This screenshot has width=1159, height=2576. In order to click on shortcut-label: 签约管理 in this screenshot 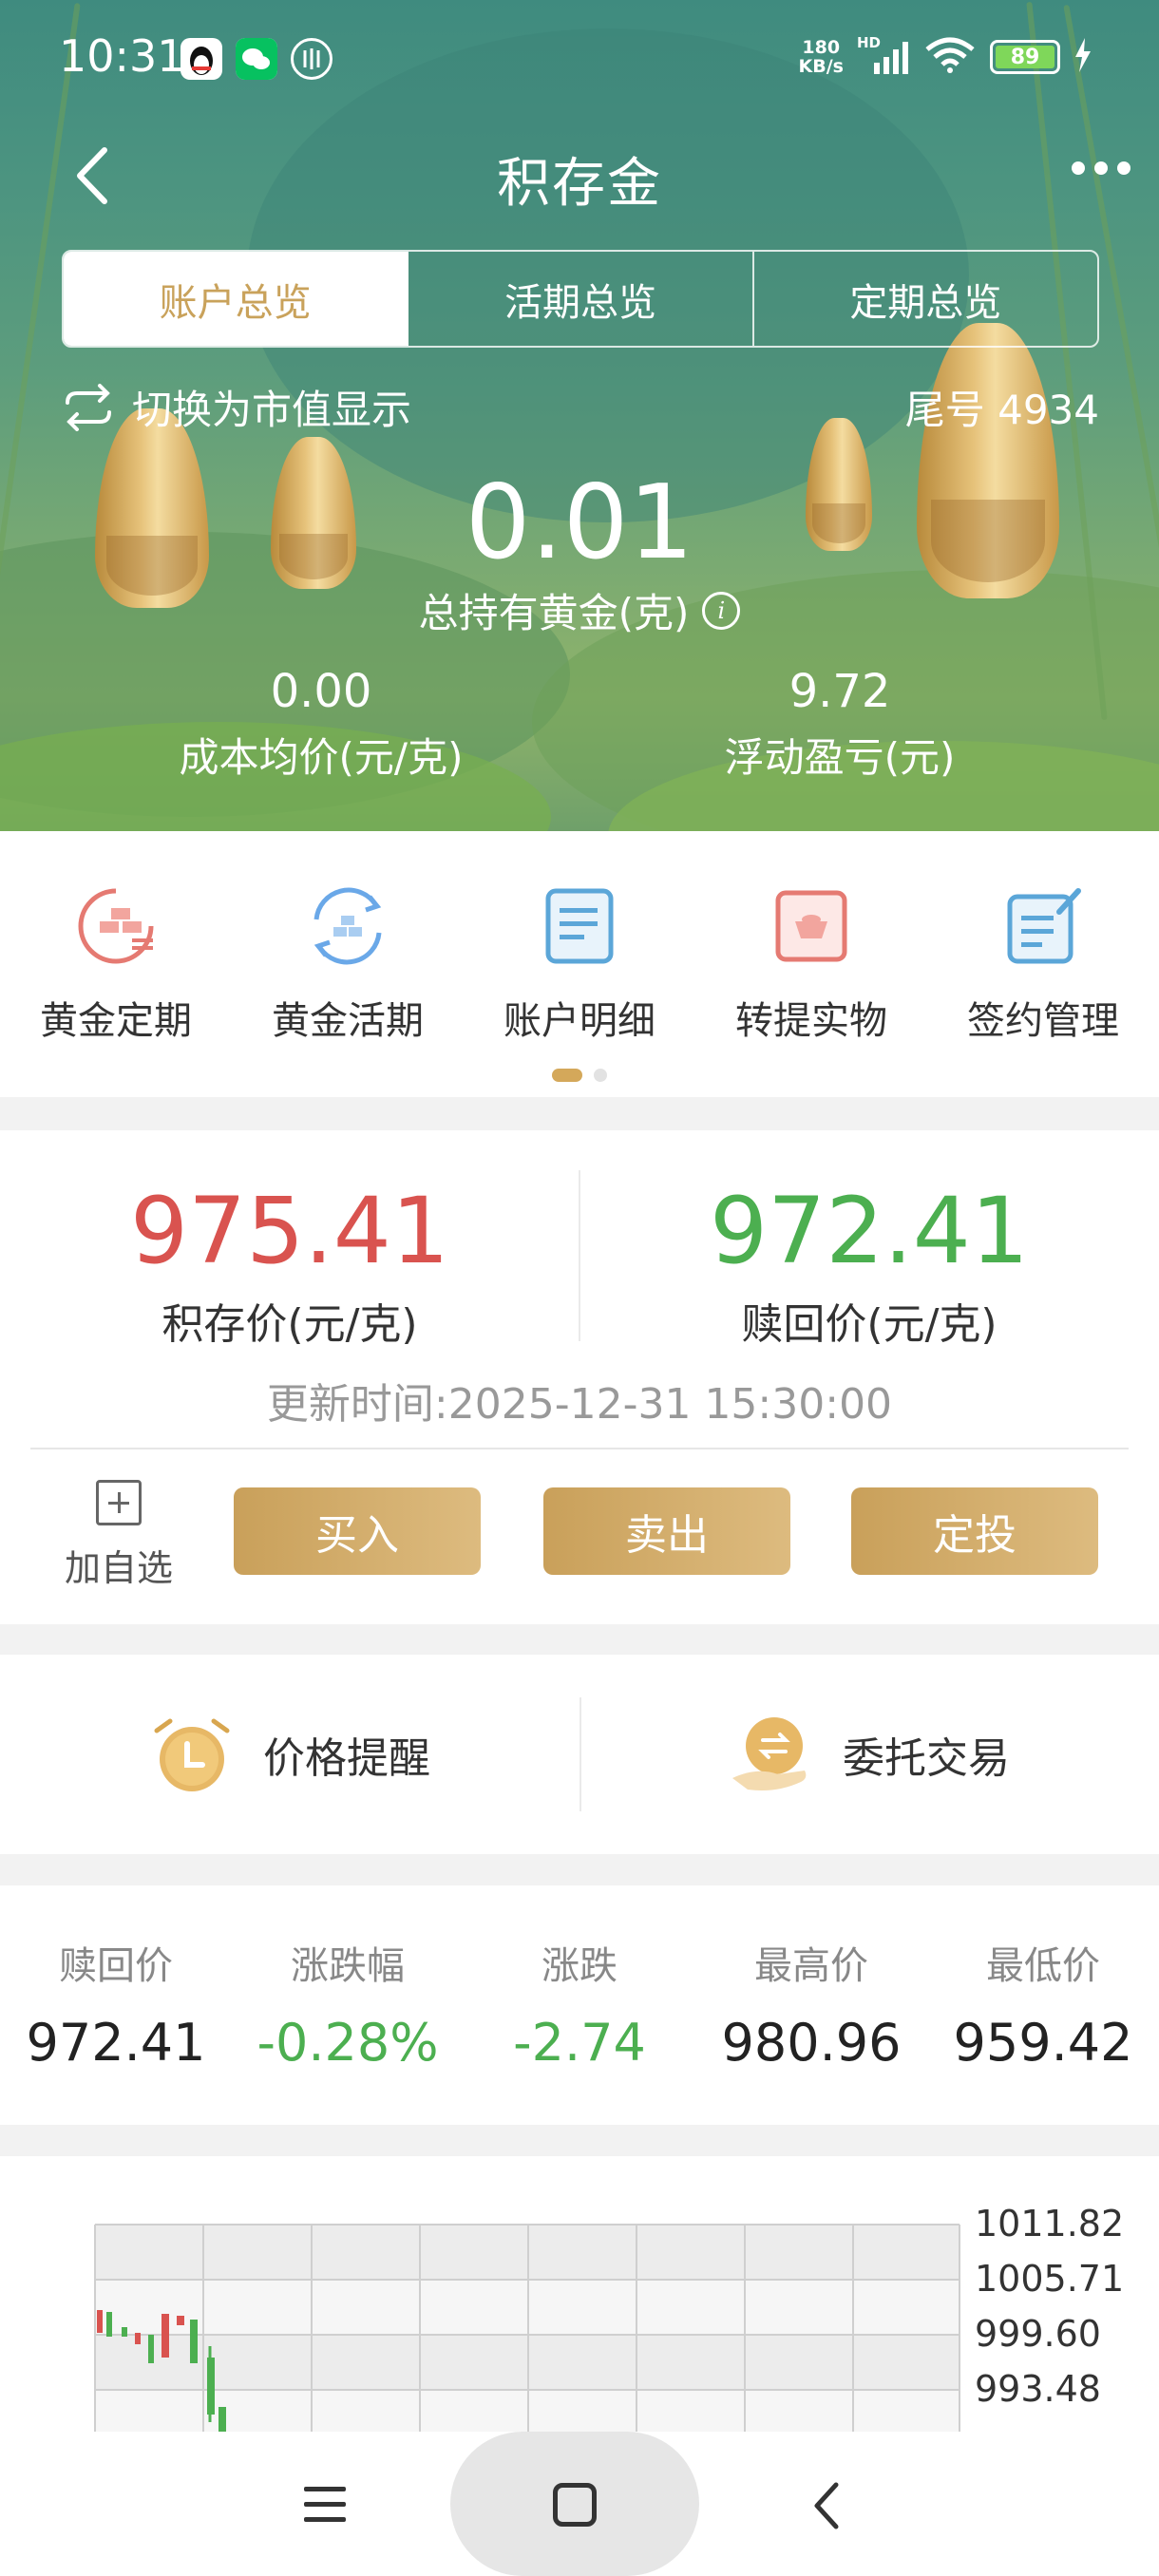, I will do `click(1043, 1021)`.